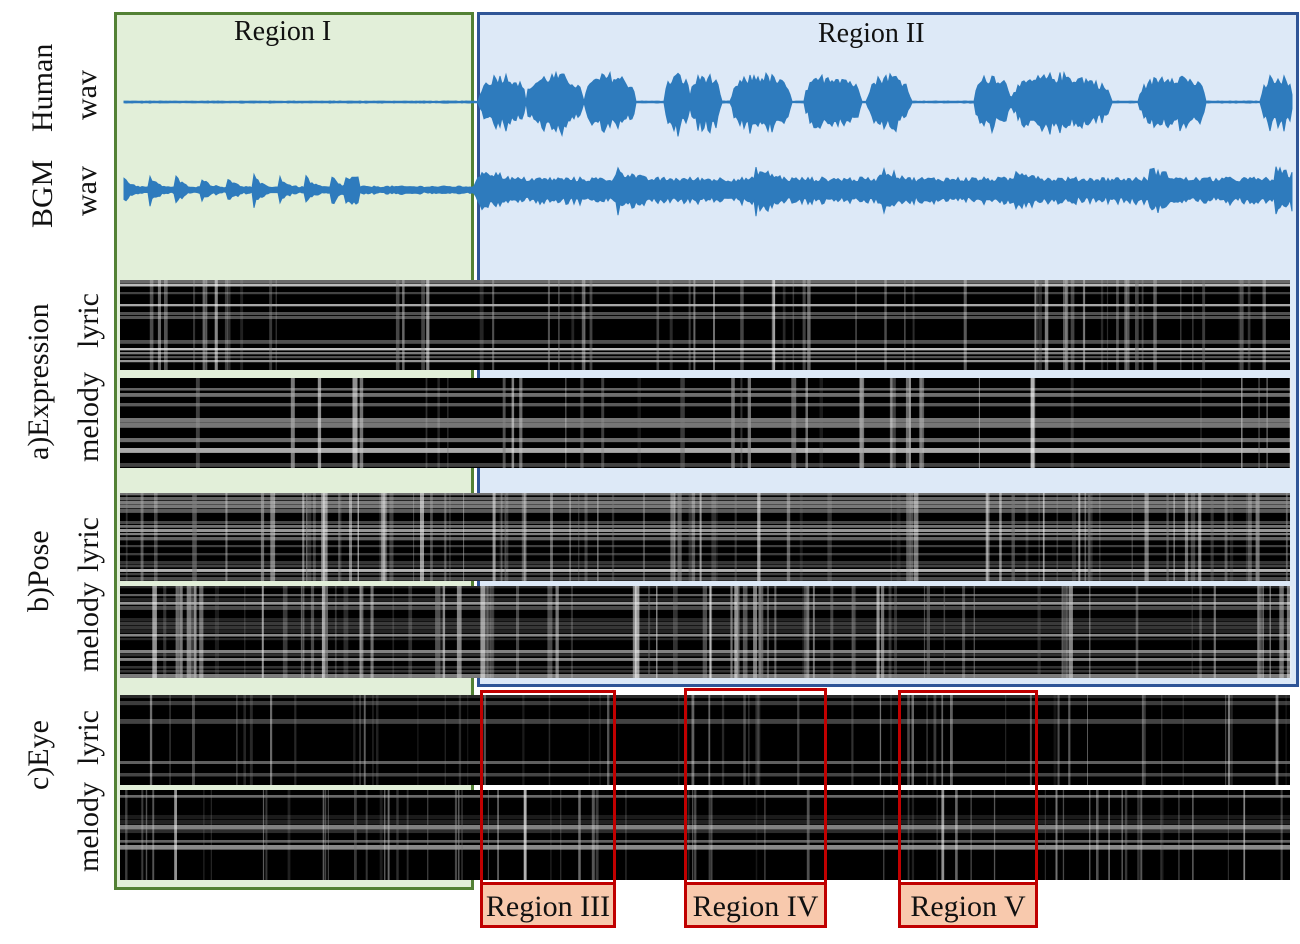 This screenshot has width=1300, height=944. What do you see at coordinates (283, 31) in the screenshot?
I see `region-1-label: Region I` at bounding box center [283, 31].